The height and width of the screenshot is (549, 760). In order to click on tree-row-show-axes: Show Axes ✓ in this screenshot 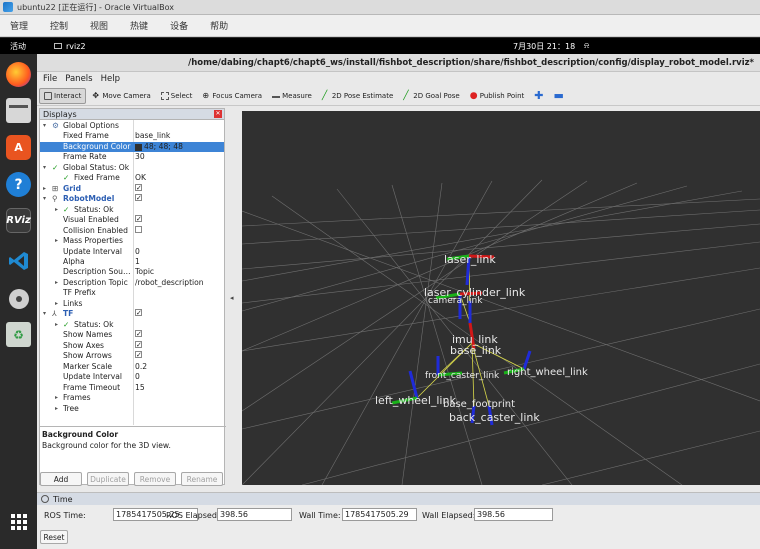, I will do `click(132, 346)`.